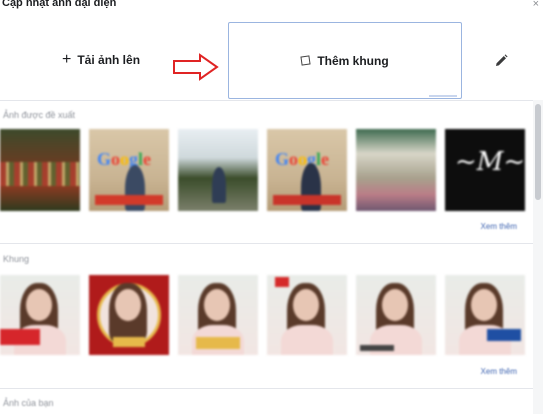  What do you see at coordinates (501, 61) in the screenshot?
I see `pencil-icon` at bounding box center [501, 61].